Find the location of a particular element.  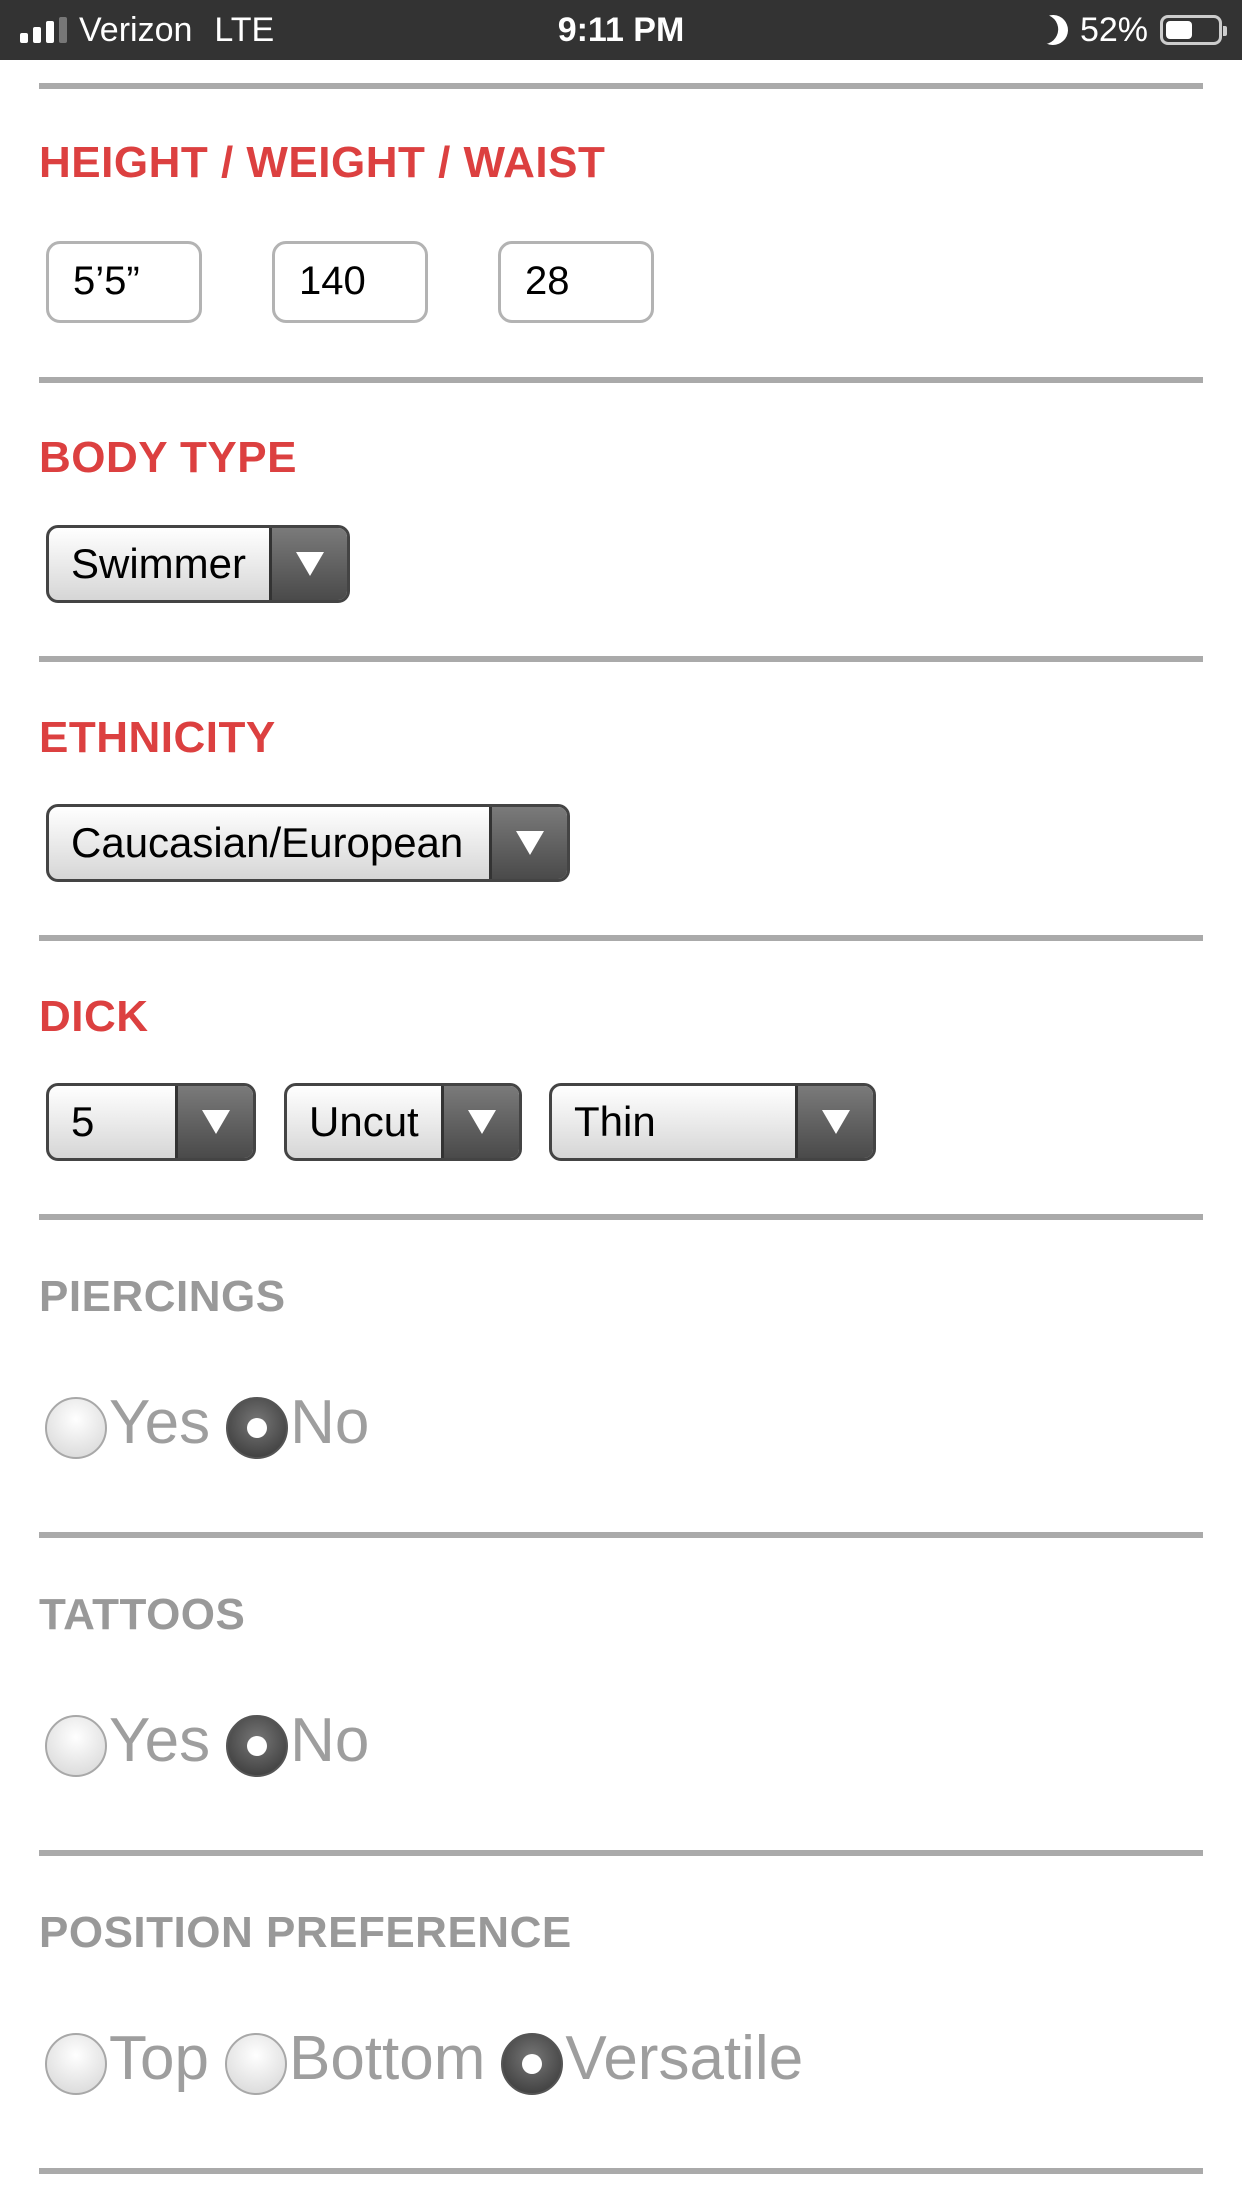

ethnicity-select: Caucasian/European is located at coordinates (308, 843).